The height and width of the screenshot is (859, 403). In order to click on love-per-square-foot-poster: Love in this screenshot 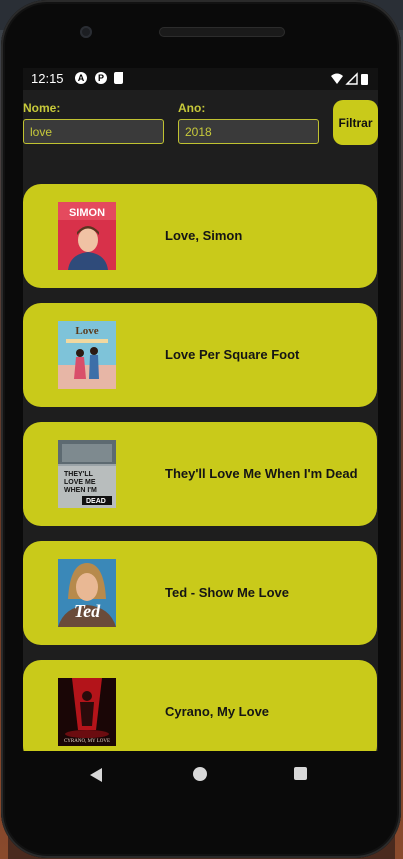, I will do `click(87, 355)`.